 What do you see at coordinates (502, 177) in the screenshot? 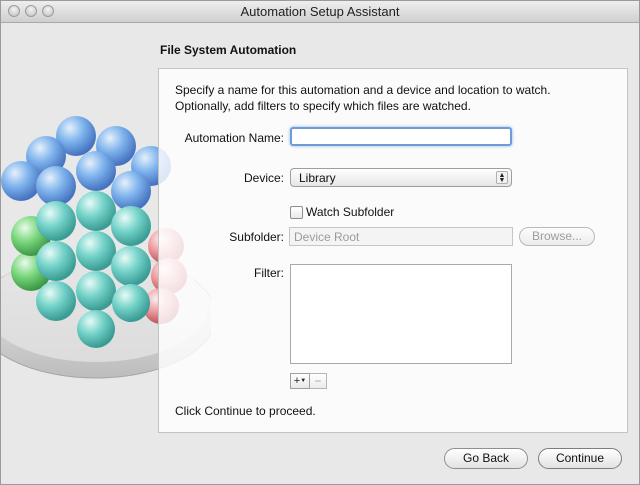
I see `up-down-arrows-icon: ▲ ▼` at bounding box center [502, 177].